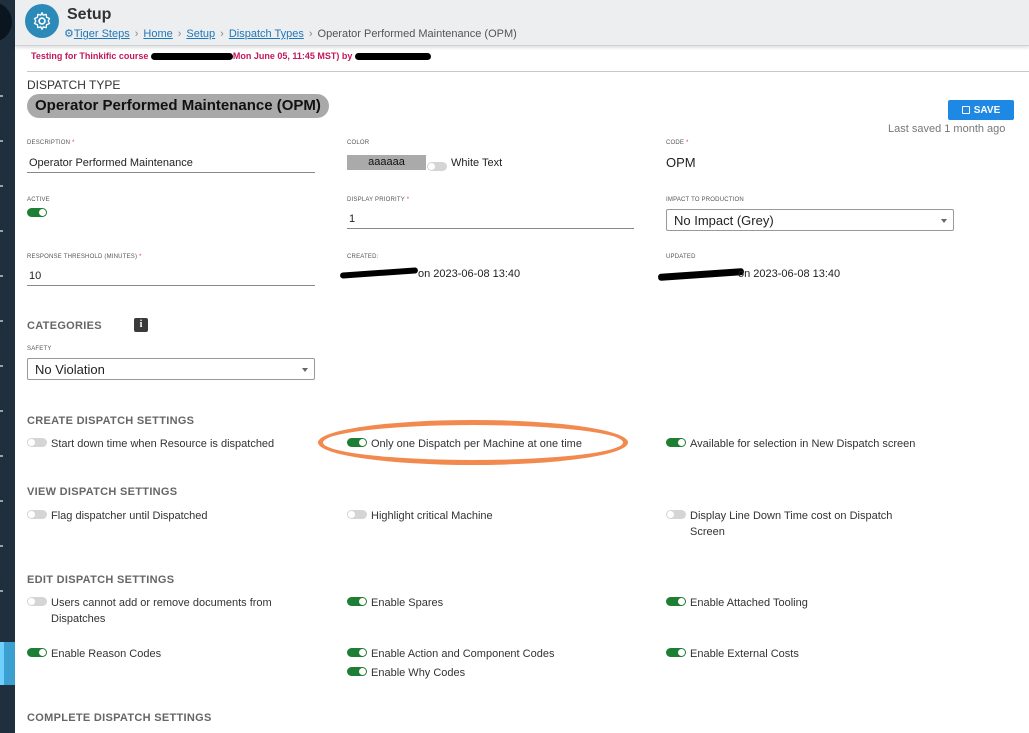 The height and width of the screenshot is (733, 1029). I want to click on divider, so click(528, 71).